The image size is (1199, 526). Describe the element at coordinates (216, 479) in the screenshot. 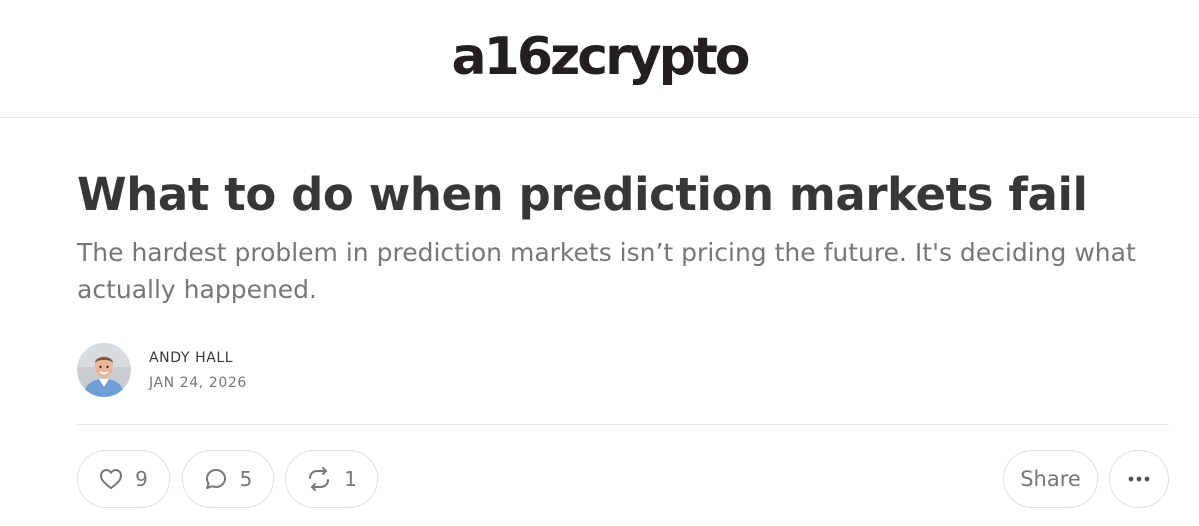

I see `comment-icon` at that location.